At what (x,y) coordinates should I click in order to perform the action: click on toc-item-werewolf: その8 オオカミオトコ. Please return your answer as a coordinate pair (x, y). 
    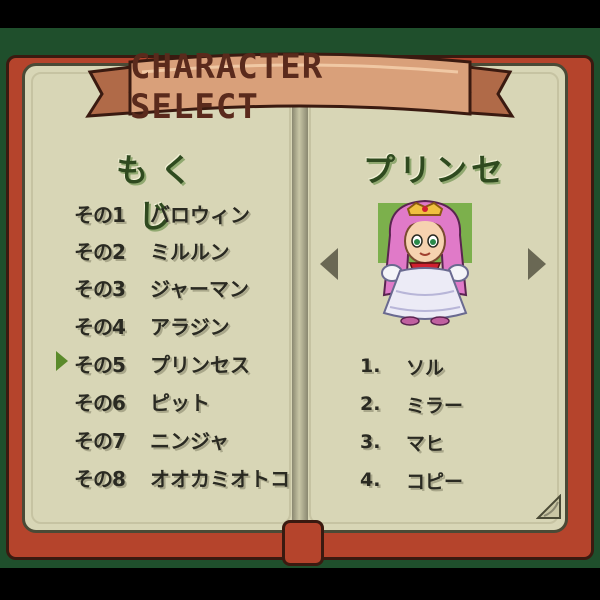
    Looking at the image, I should click on (184, 477).